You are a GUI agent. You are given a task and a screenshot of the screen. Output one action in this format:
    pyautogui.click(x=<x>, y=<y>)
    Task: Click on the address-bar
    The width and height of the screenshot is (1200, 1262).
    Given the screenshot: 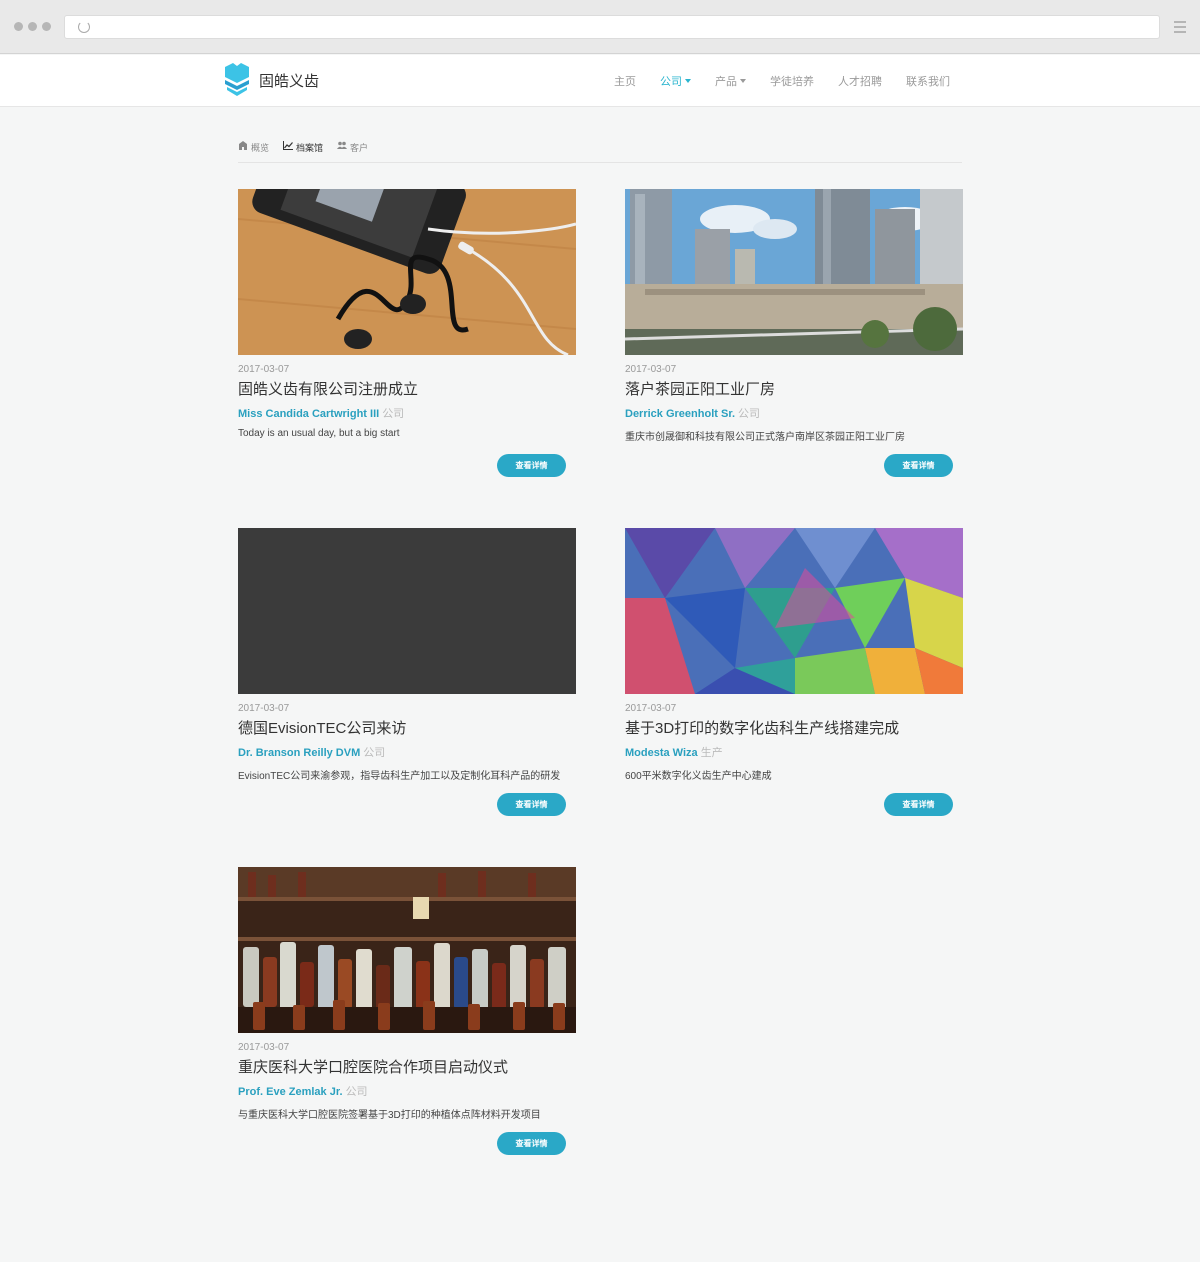 What is the action you would take?
    pyautogui.click(x=612, y=27)
    